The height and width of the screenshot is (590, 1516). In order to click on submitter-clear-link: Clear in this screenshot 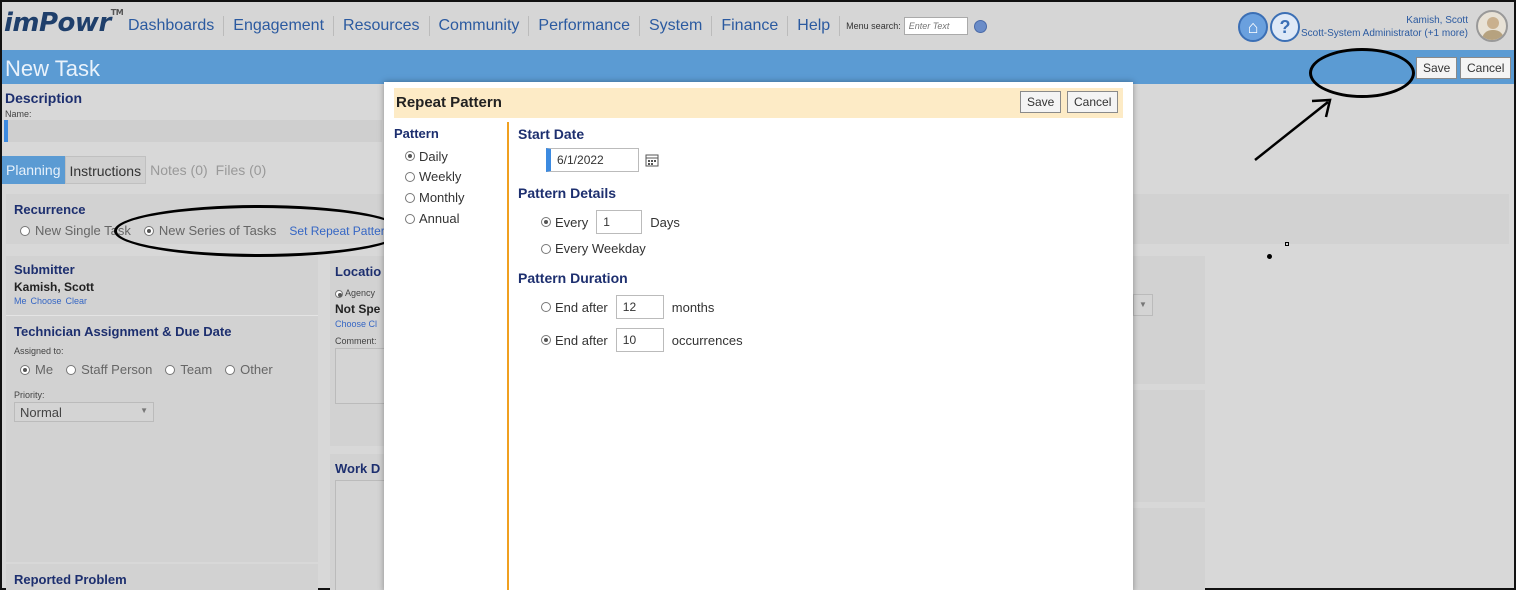, I will do `click(77, 301)`.